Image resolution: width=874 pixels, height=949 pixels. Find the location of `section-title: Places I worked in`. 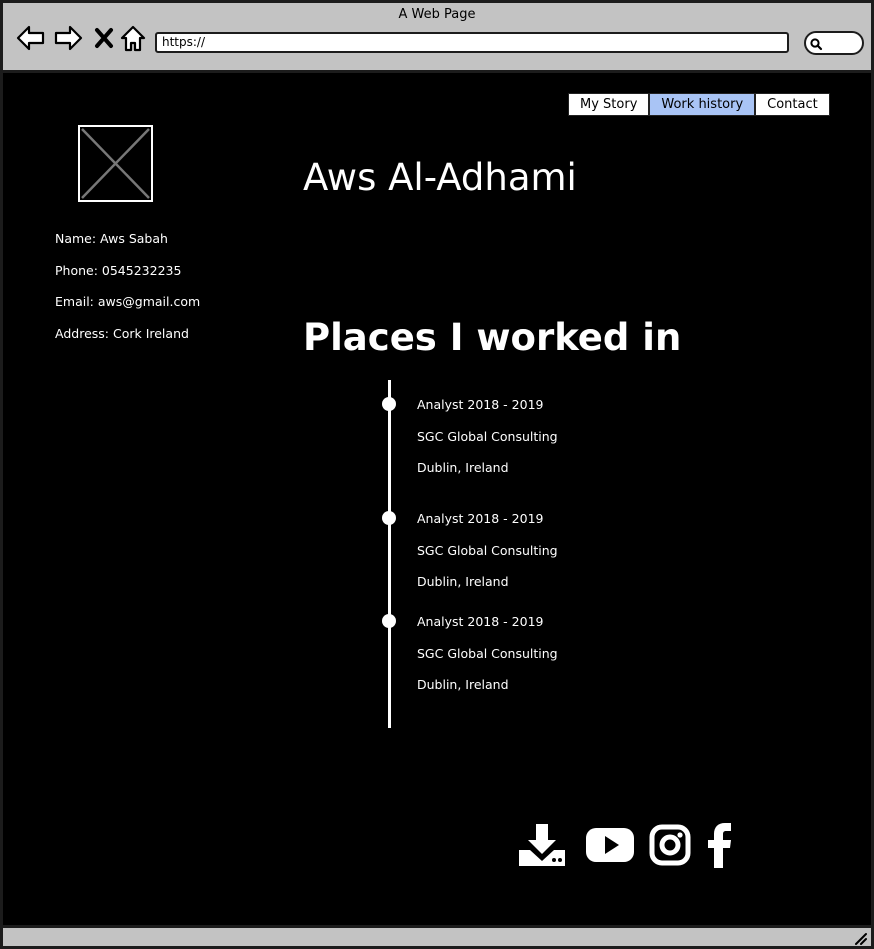

section-title: Places I worked in is located at coordinates (492, 337).